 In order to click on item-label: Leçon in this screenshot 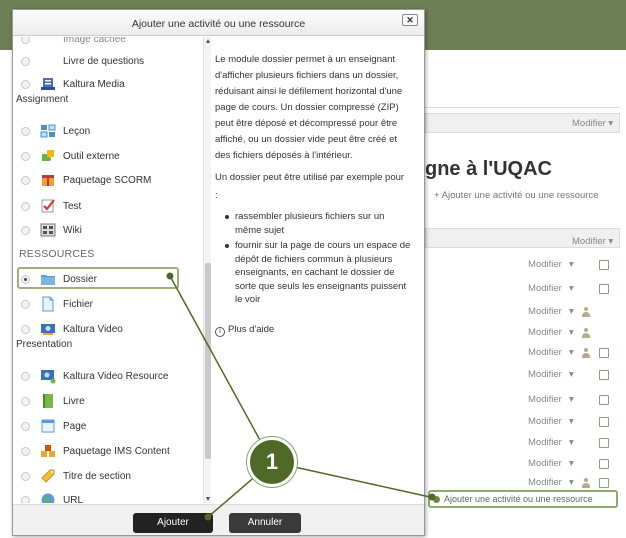, I will do `click(77, 131)`.